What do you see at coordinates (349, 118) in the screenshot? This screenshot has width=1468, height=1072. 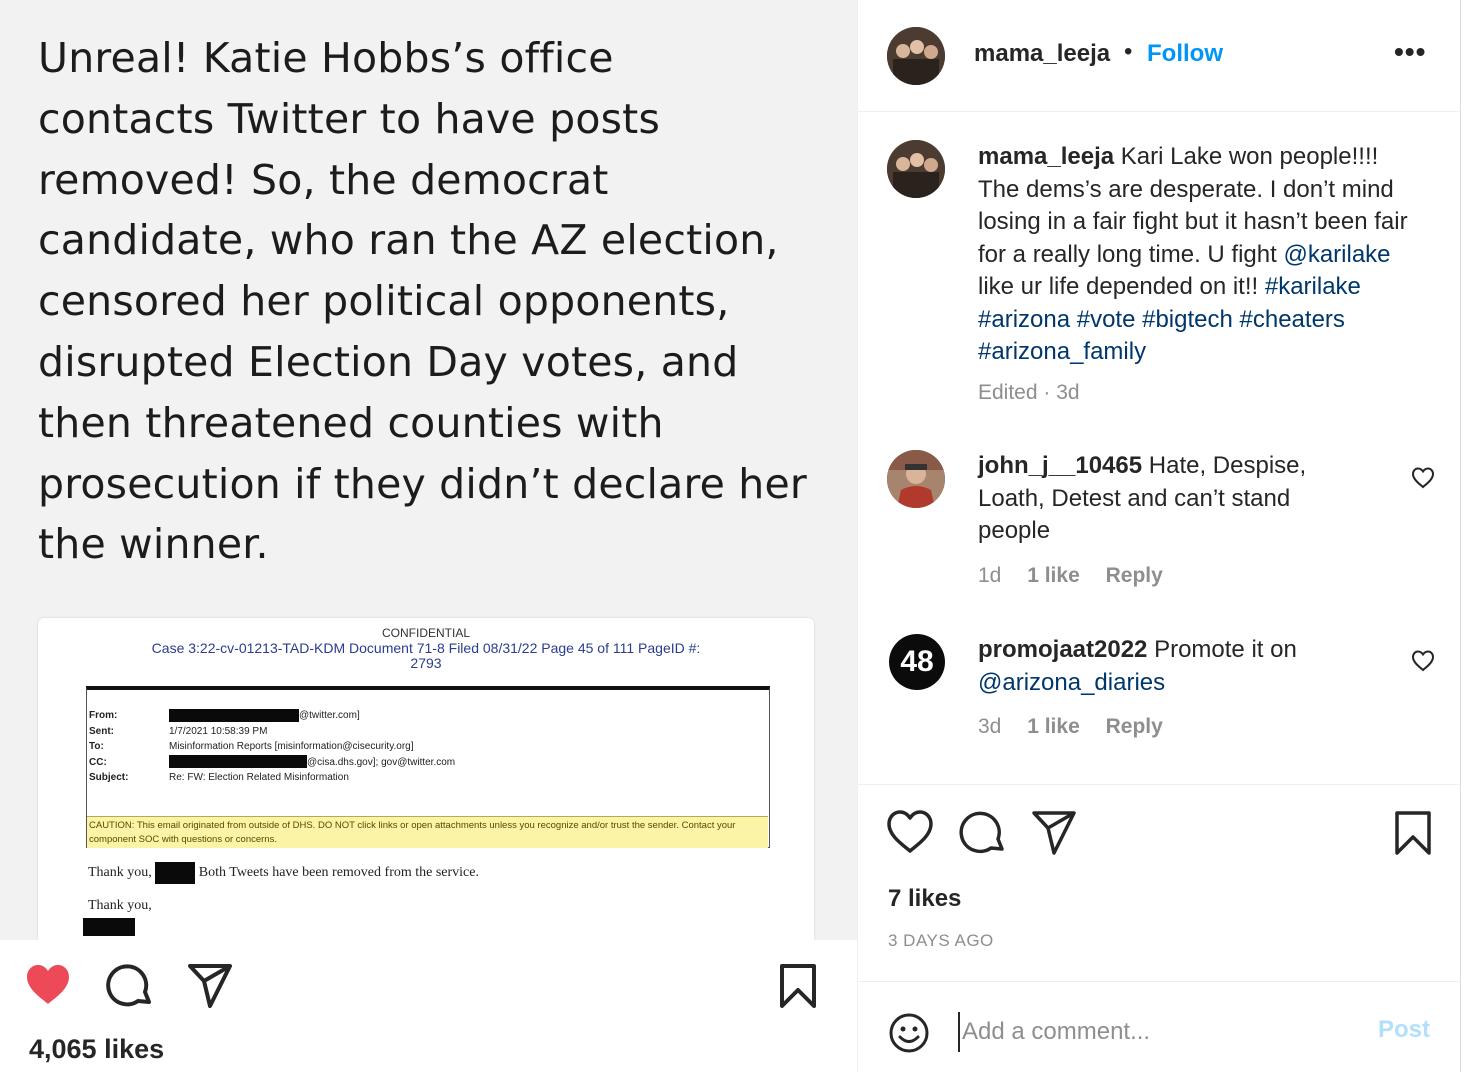 I see `post-text-line: contacts Twitter to have posts` at bounding box center [349, 118].